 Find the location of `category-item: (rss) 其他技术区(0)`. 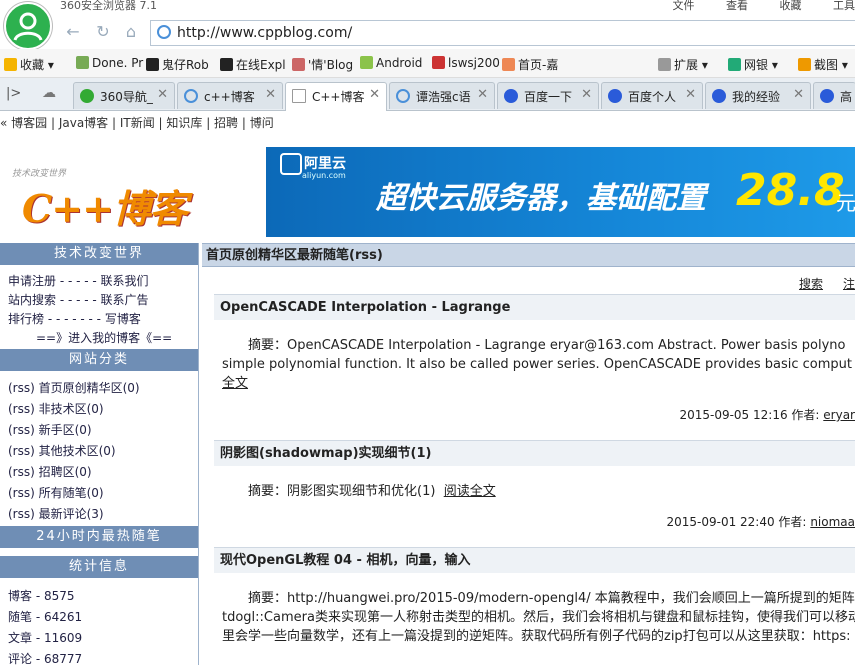

category-item: (rss) 其他技术区(0) is located at coordinates (62, 450).